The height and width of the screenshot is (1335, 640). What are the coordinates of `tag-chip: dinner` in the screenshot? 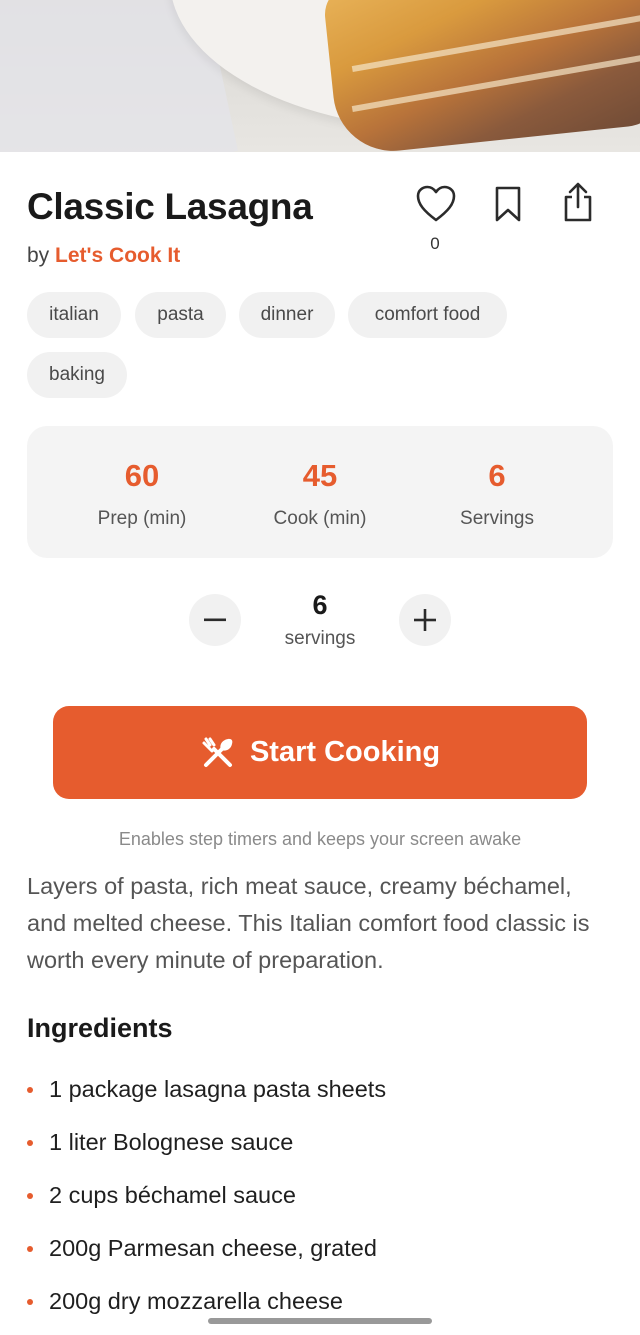 It's located at (287, 315).